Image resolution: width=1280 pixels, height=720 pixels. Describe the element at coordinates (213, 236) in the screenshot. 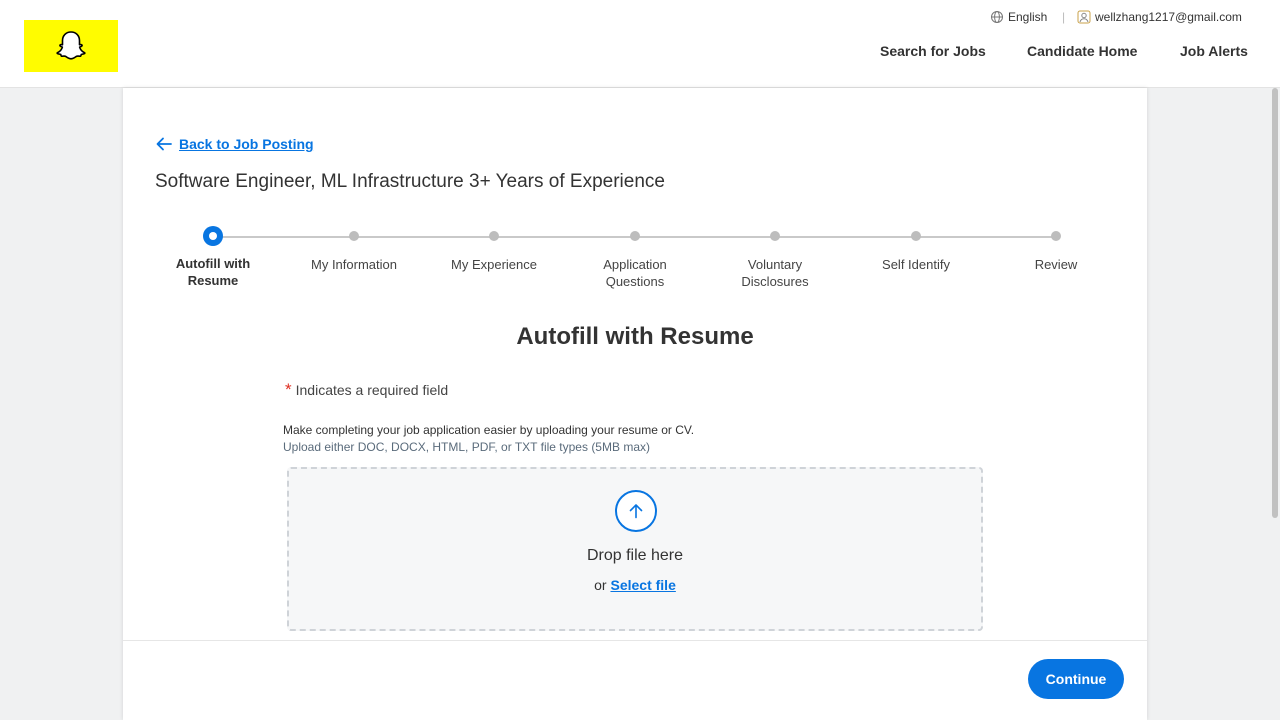

I see `step-current-indicator` at that location.